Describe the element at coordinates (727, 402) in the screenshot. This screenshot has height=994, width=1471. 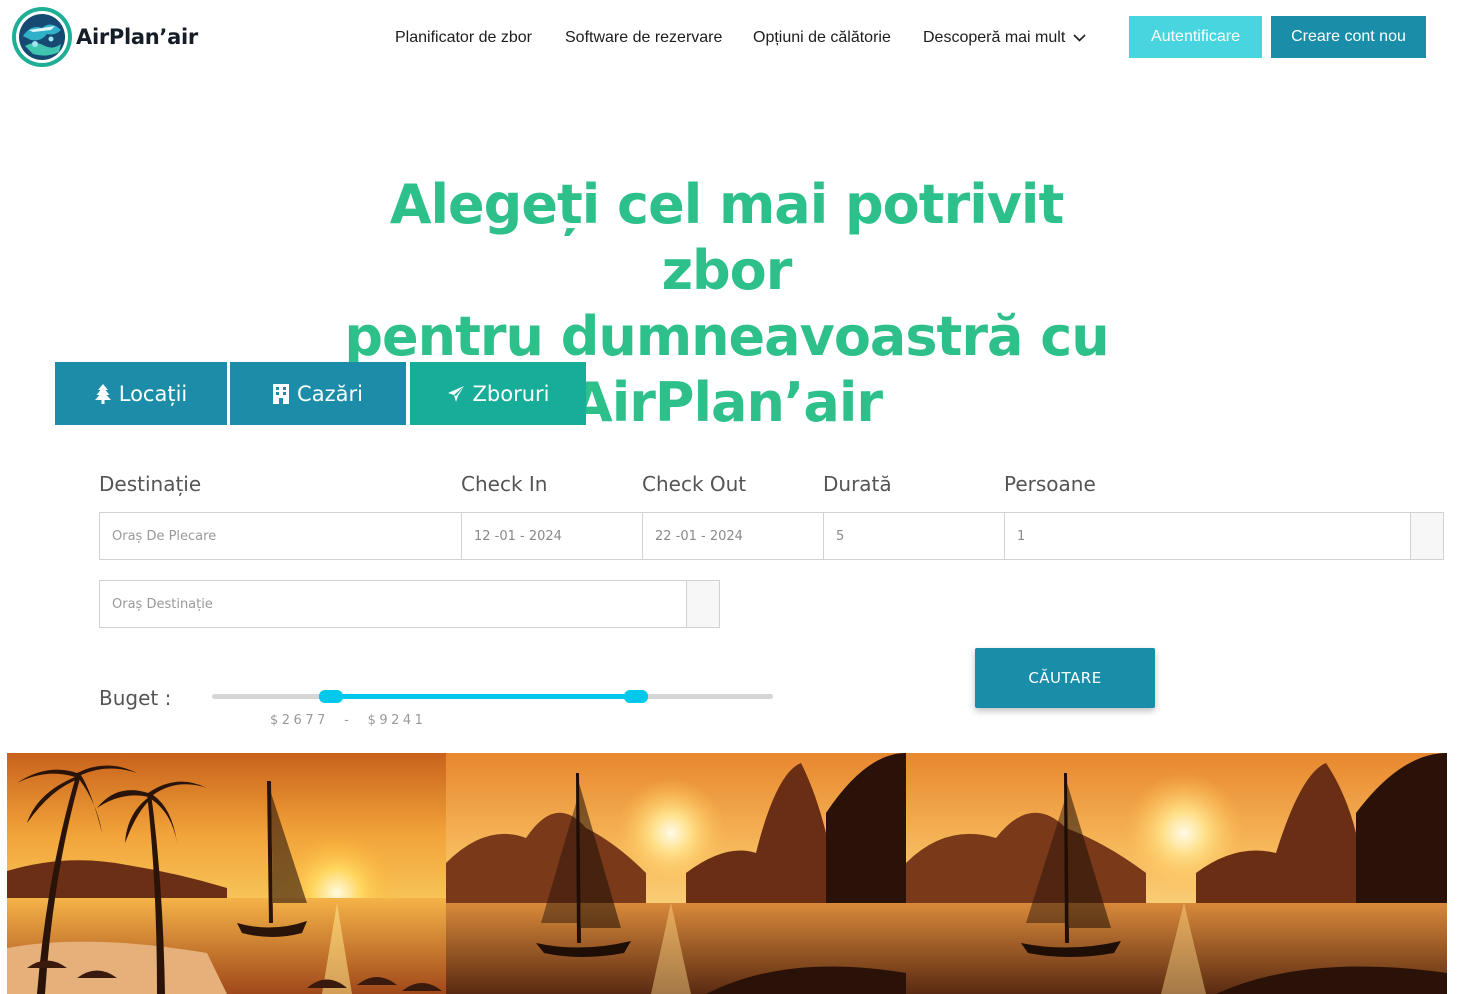
I see `hero-title-line-3: AirPlan’air` at that location.